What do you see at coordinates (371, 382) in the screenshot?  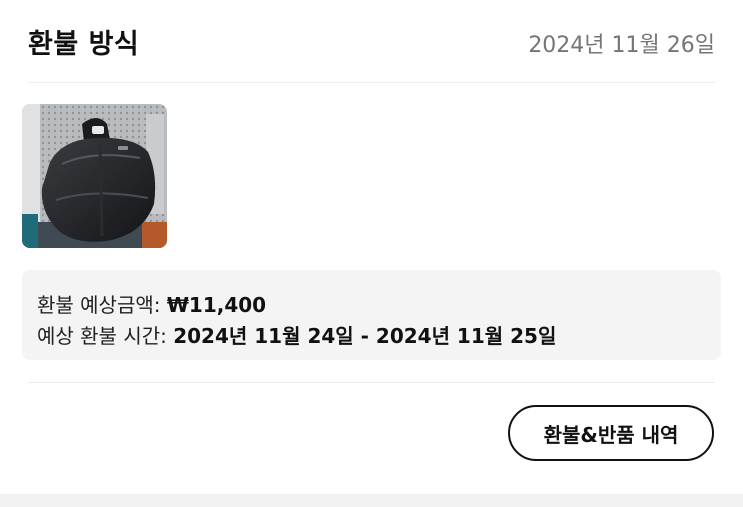 I see `section-divider` at bounding box center [371, 382].